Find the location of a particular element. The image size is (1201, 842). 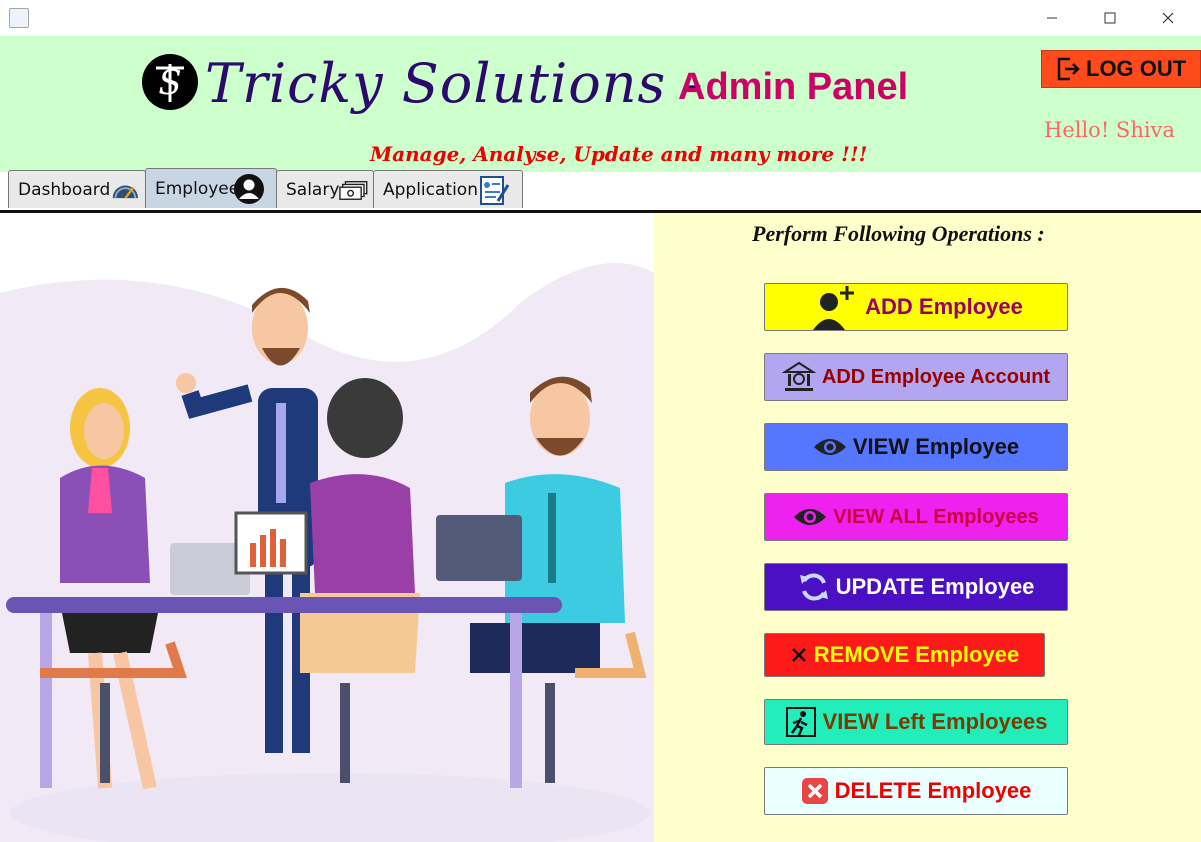

maximize-icon is located at coordinates (1110, 18).